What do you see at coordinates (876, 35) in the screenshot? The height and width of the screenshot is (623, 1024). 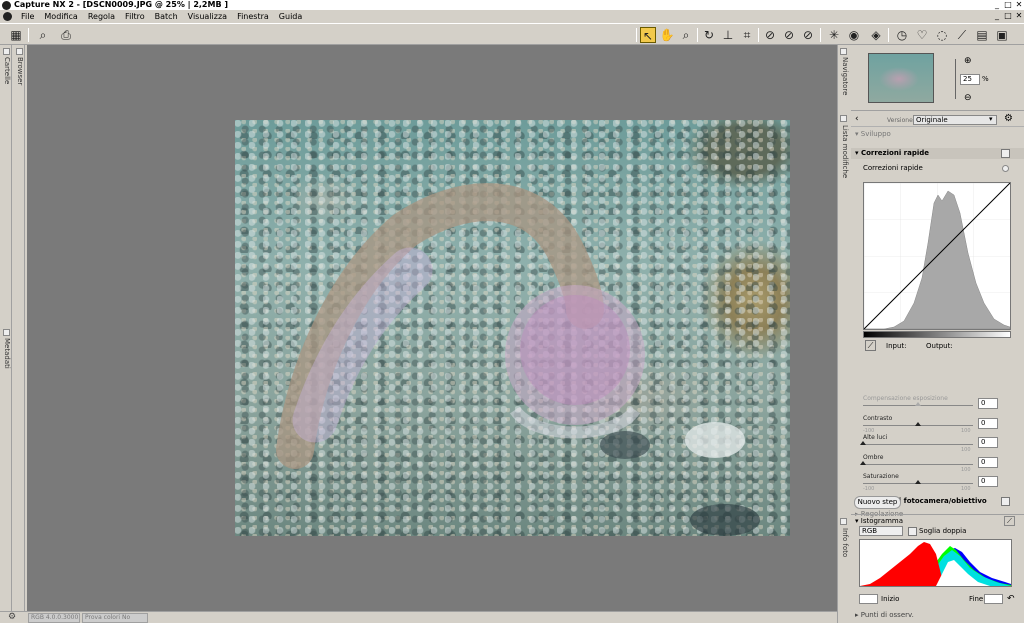 I see `selection-tool-icon: ◈` at bounding box center [876, 35].